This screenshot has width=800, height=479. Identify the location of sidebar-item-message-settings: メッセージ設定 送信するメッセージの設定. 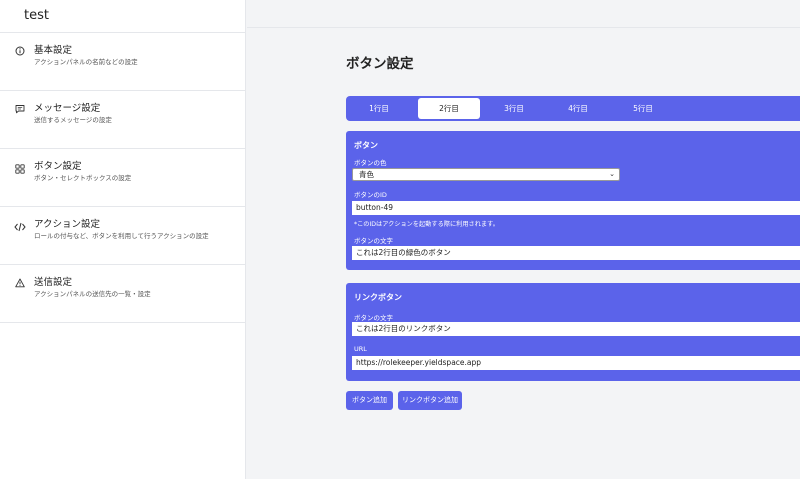
(122, 120).